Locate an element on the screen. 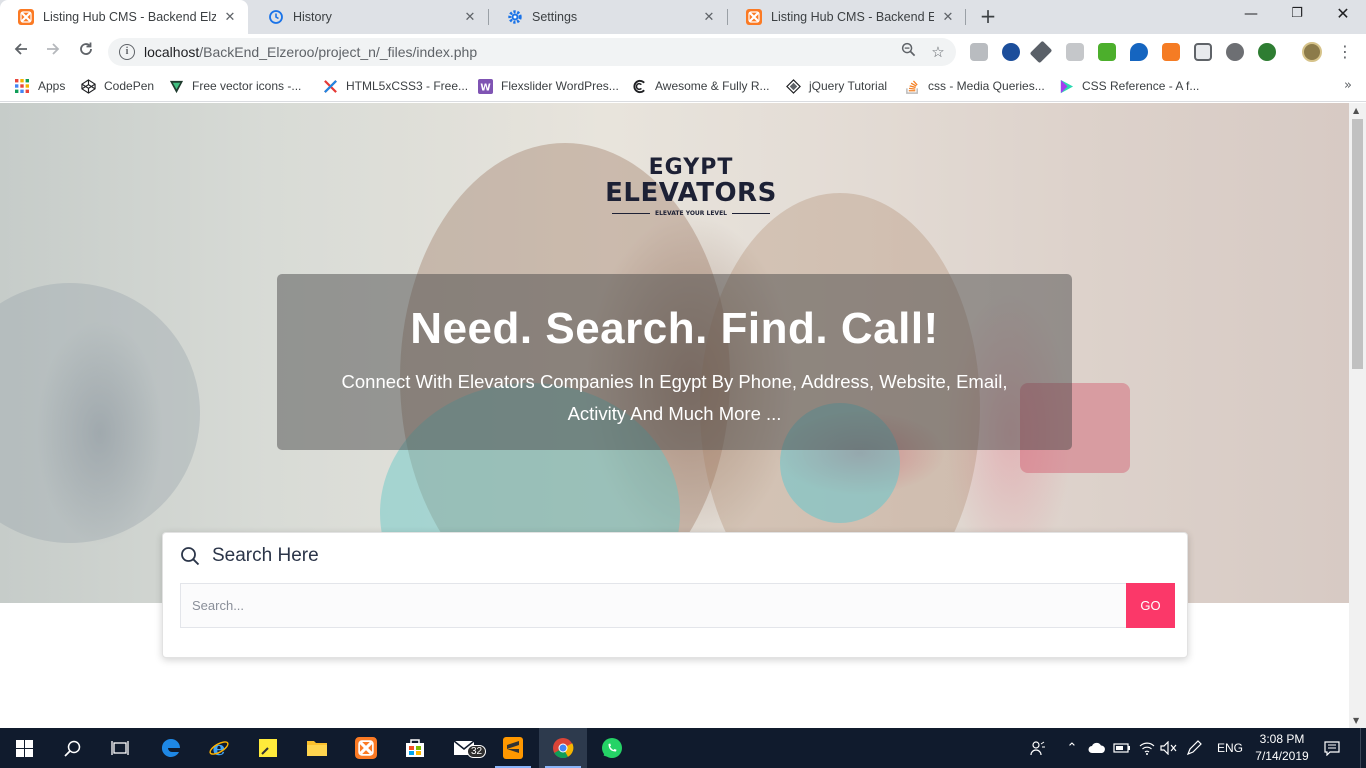  site-logo: EGYPT ELEVATORS ELEVATE YOUR LEVEL is located at coordinates (691, 186).